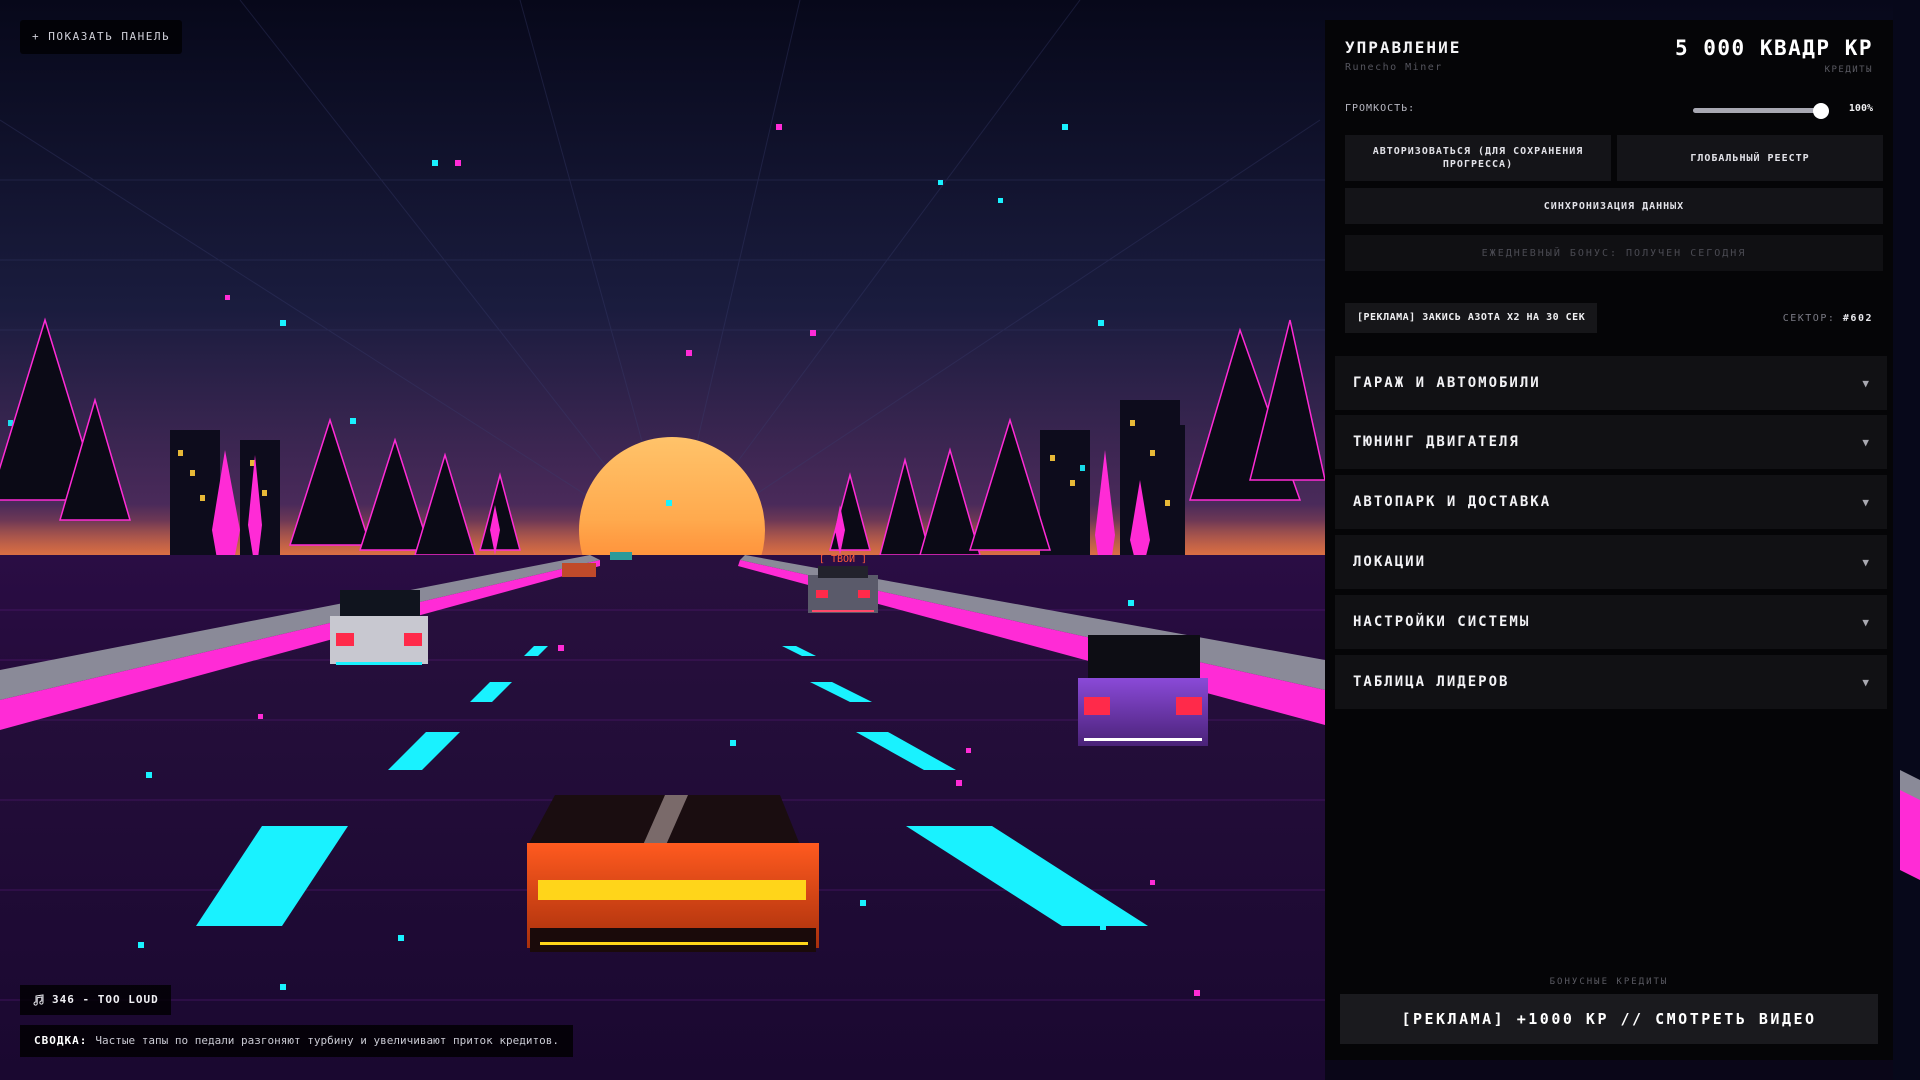  What do you see at coordinates (1614, 206) in the screenshot?
I see `data-sync-button: СИНХРОНИЗАЦИЯ ДАННЫХ` at bounding box center [1614, 206].